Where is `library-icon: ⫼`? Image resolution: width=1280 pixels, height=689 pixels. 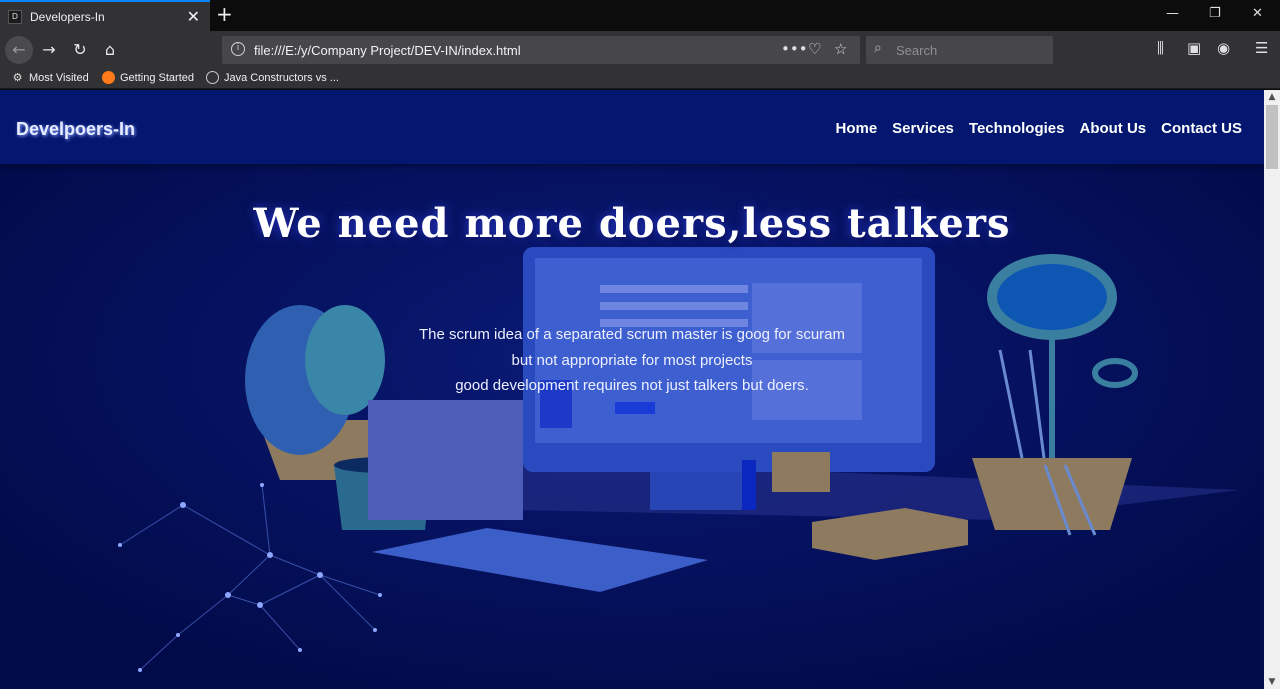
library-icon: ⫼ is located at coordinates (1160, 48).